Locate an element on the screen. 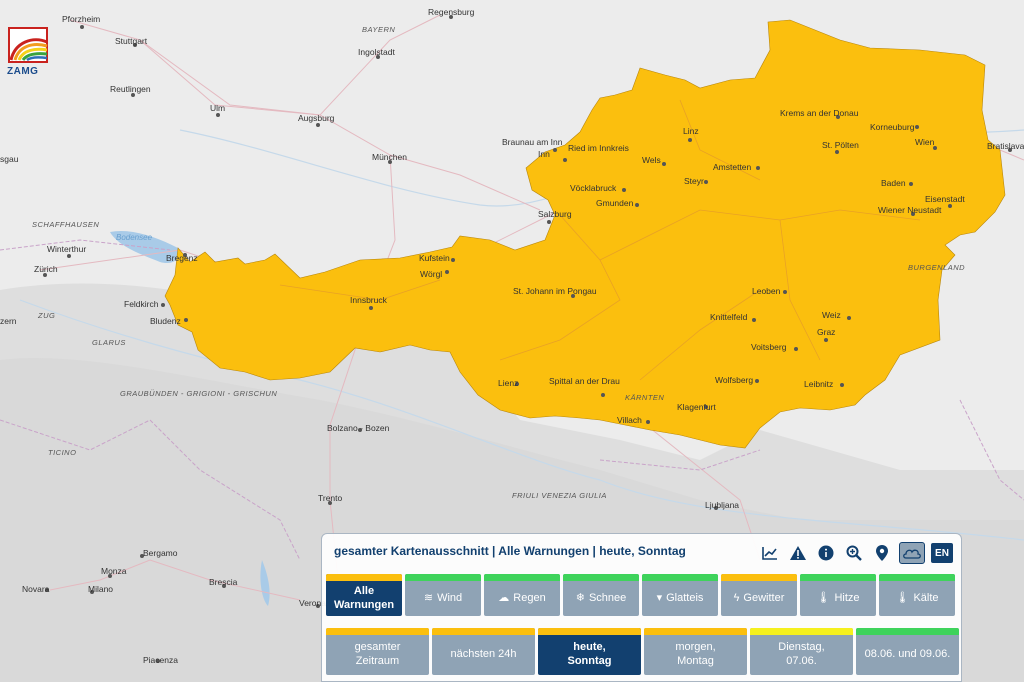 The width and height of the screenshot is (1024, 682). svg-text: Steyr is located at coordinates (694, 181).